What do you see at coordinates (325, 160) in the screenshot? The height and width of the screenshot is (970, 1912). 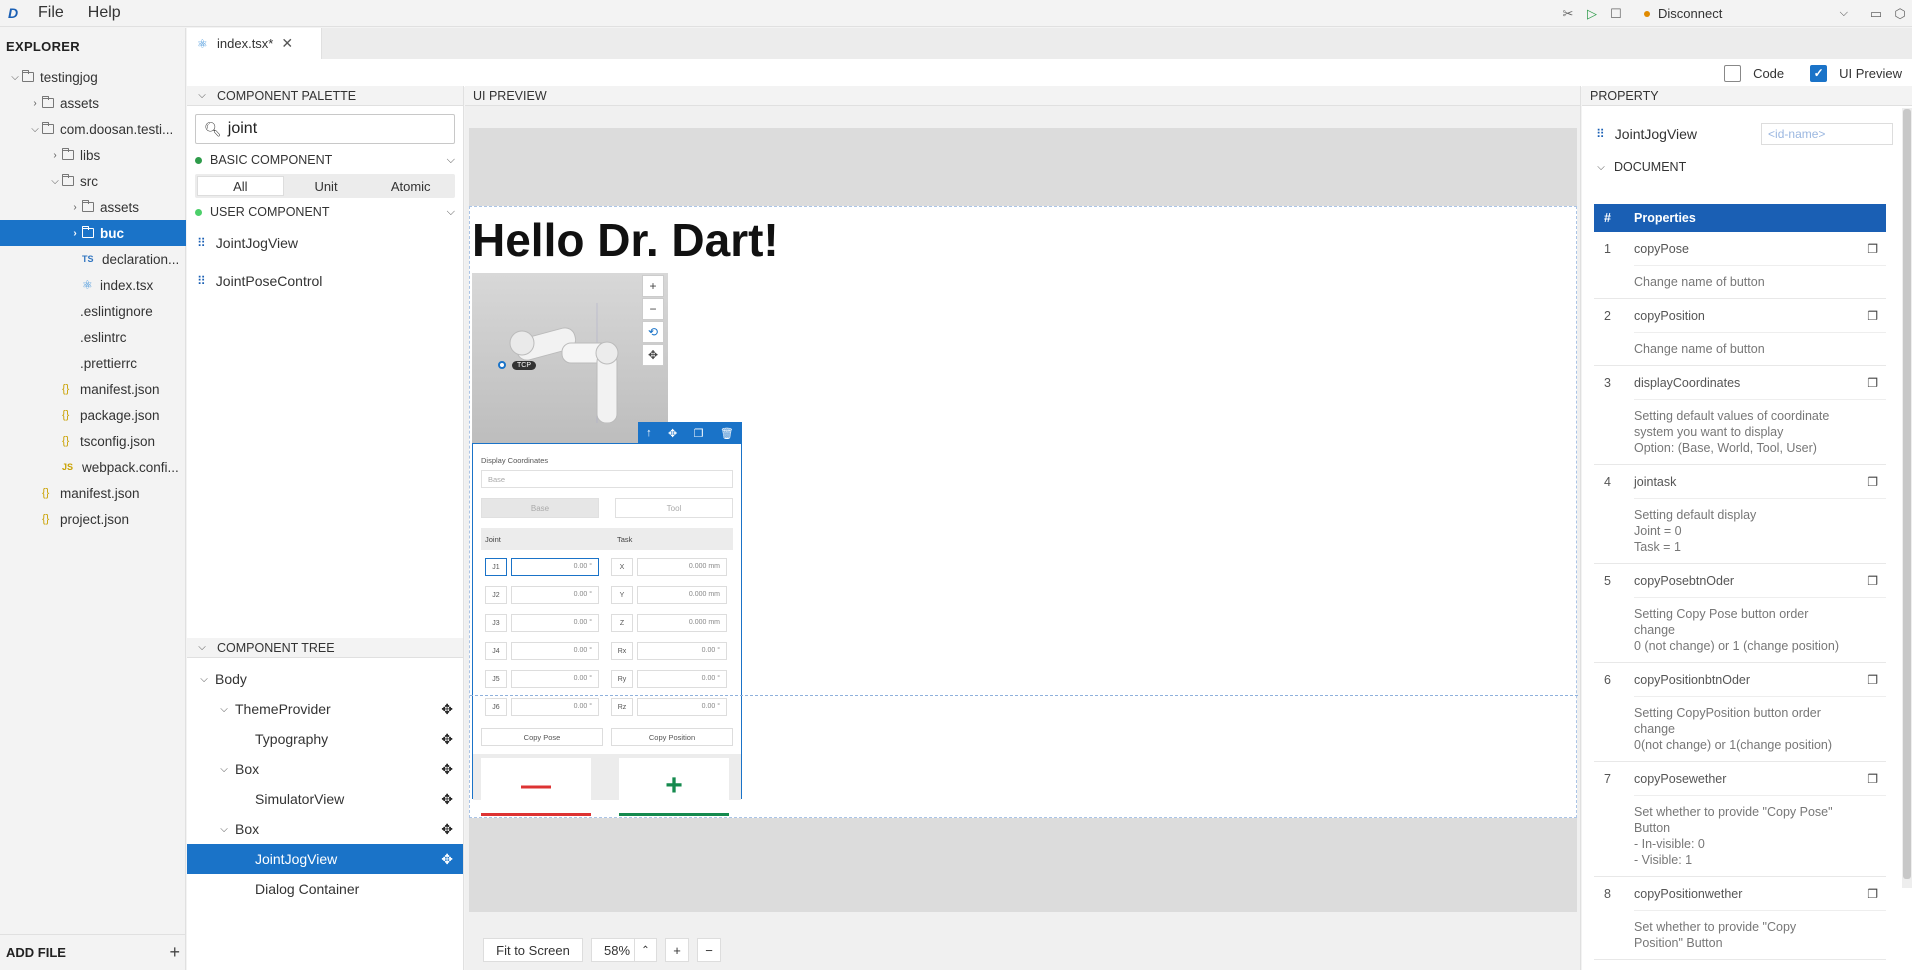 I see `basic-component-section: BASIC COMPONENT ⌵` at bounding box center [325, 160].